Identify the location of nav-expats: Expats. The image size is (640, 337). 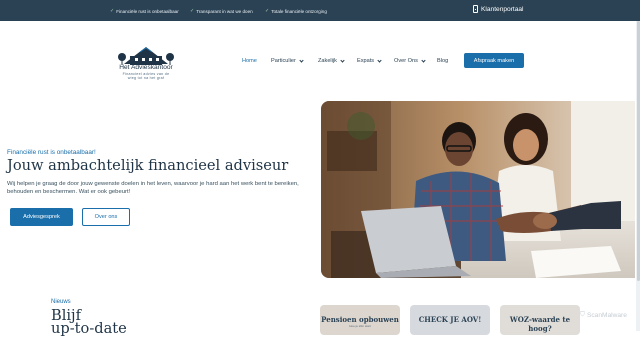
(369, 60).